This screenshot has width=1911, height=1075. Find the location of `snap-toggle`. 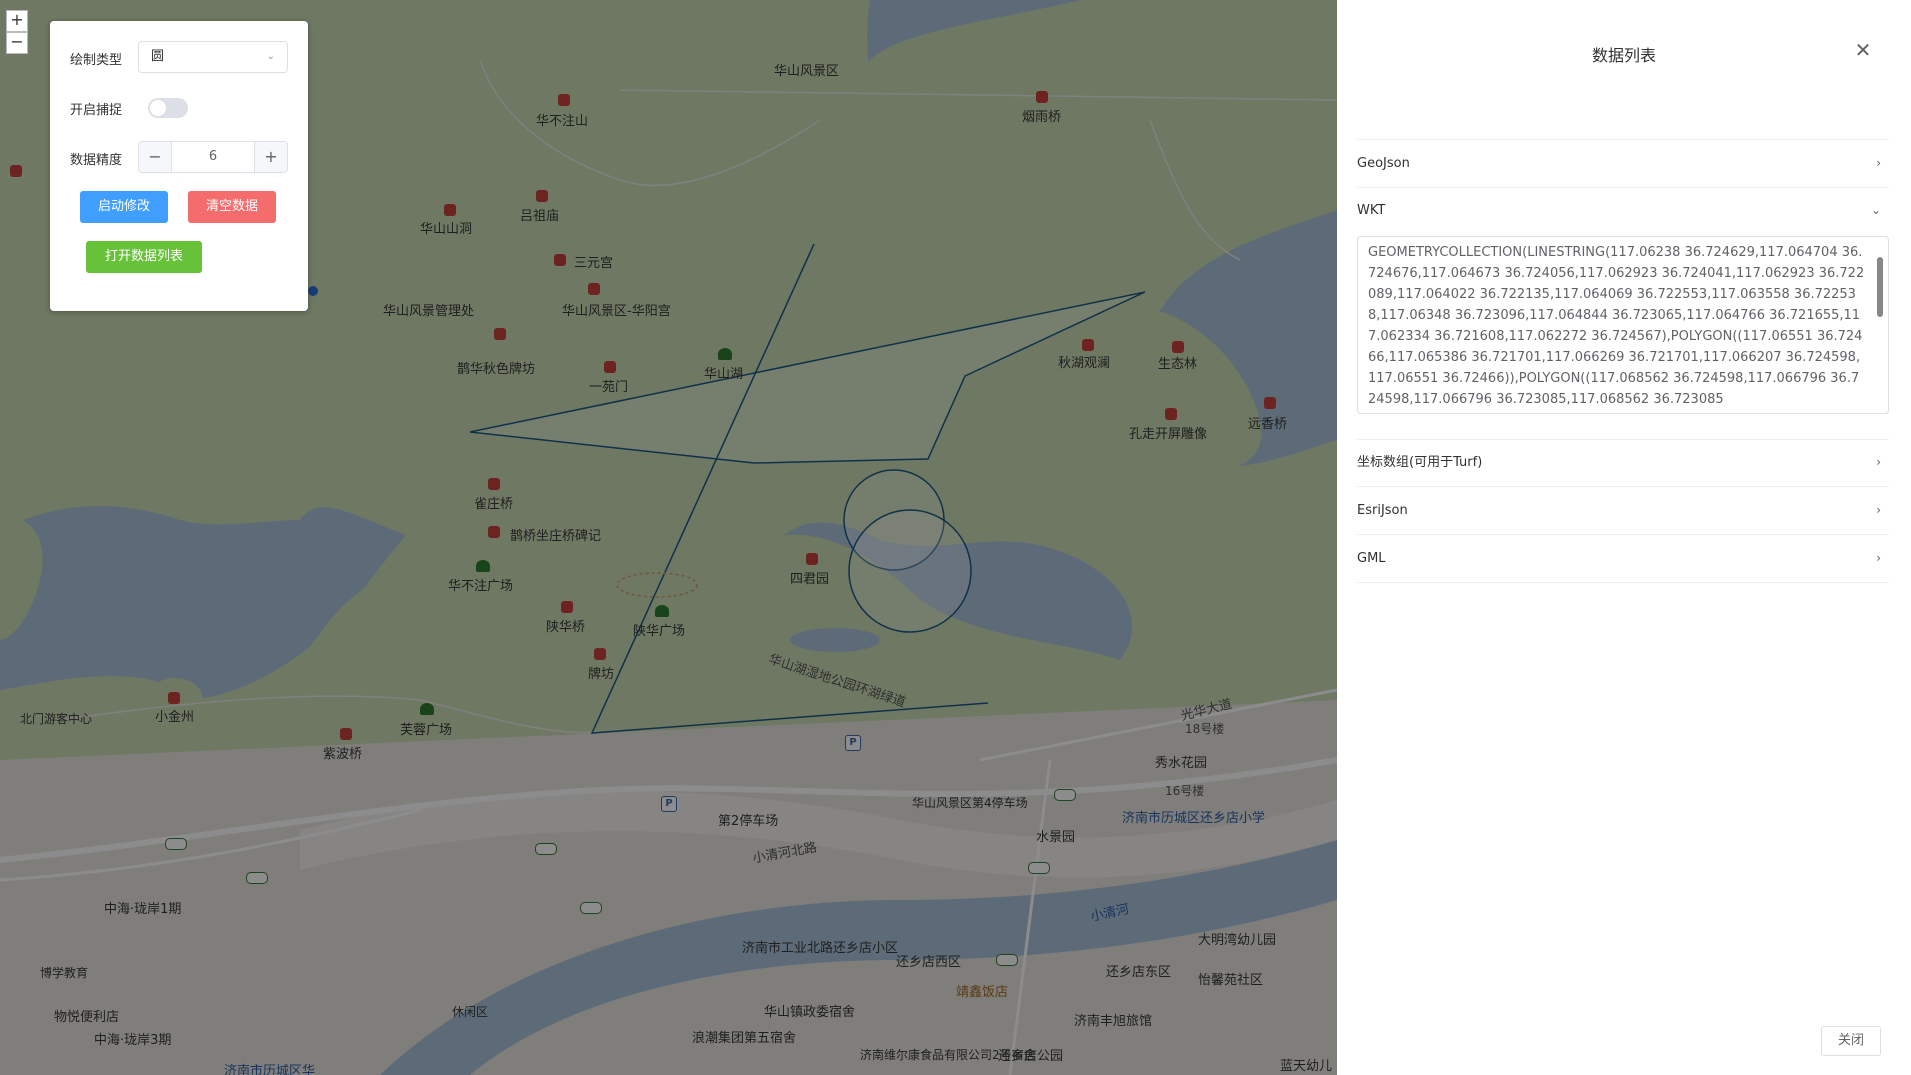

snap-toggle is located at coordinates (168, 108).